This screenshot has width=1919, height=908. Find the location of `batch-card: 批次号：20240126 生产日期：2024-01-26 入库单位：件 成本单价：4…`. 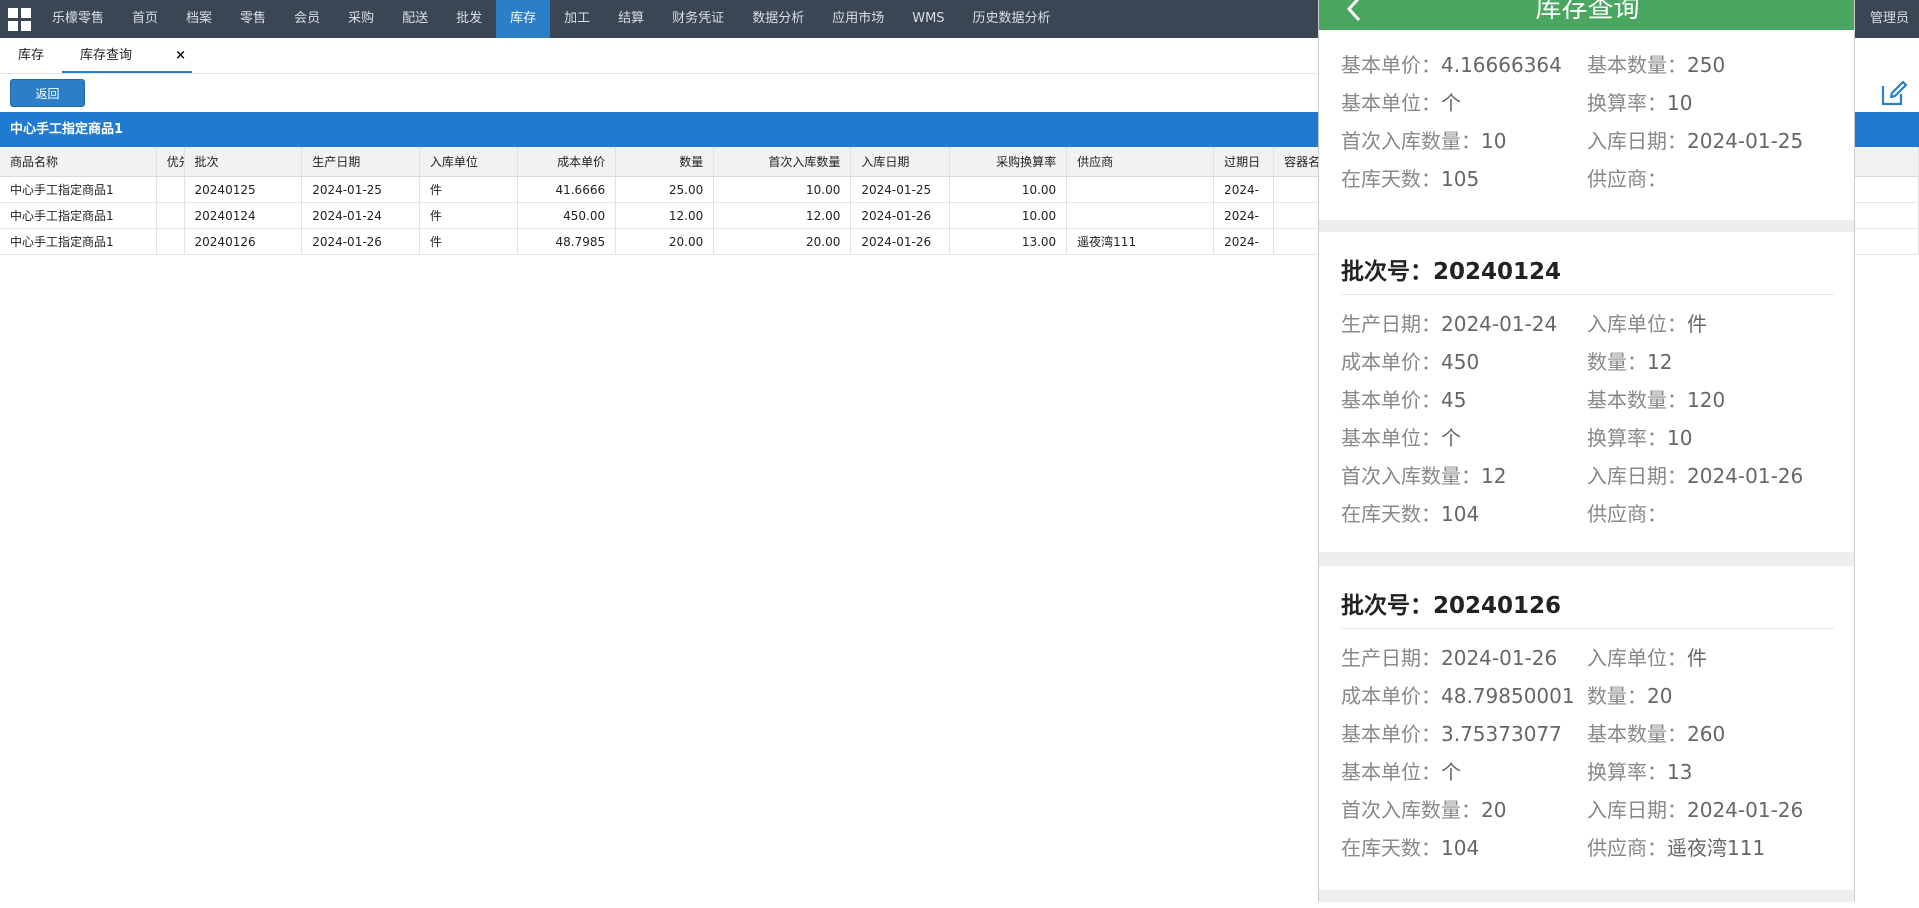

batch-card: 批次号：20240126 生产日期：2024-01-26 入库单位：件 成本单价：4… is located at coordinates (1586, 728).